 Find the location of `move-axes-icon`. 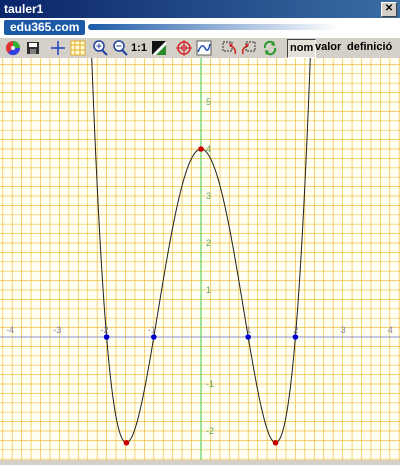

move-axes-icon is located at coordinates (58, 48).